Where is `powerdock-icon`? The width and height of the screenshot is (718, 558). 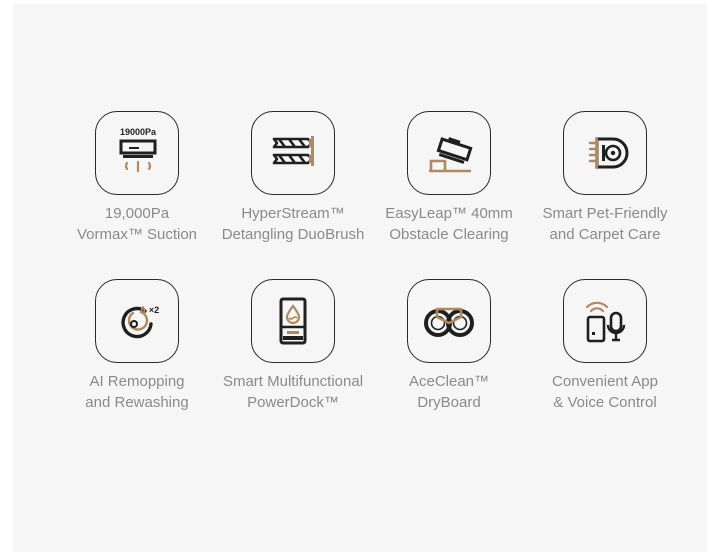
powerdock-icon is located at coordinates (293, 321).